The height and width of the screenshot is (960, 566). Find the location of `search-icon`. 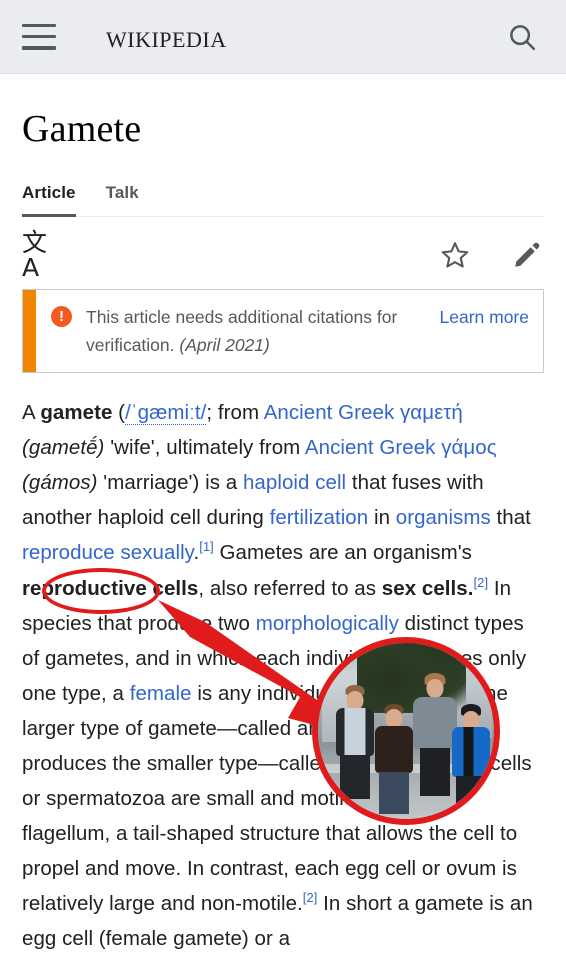

search-icon is located at coordinates (522, 37).